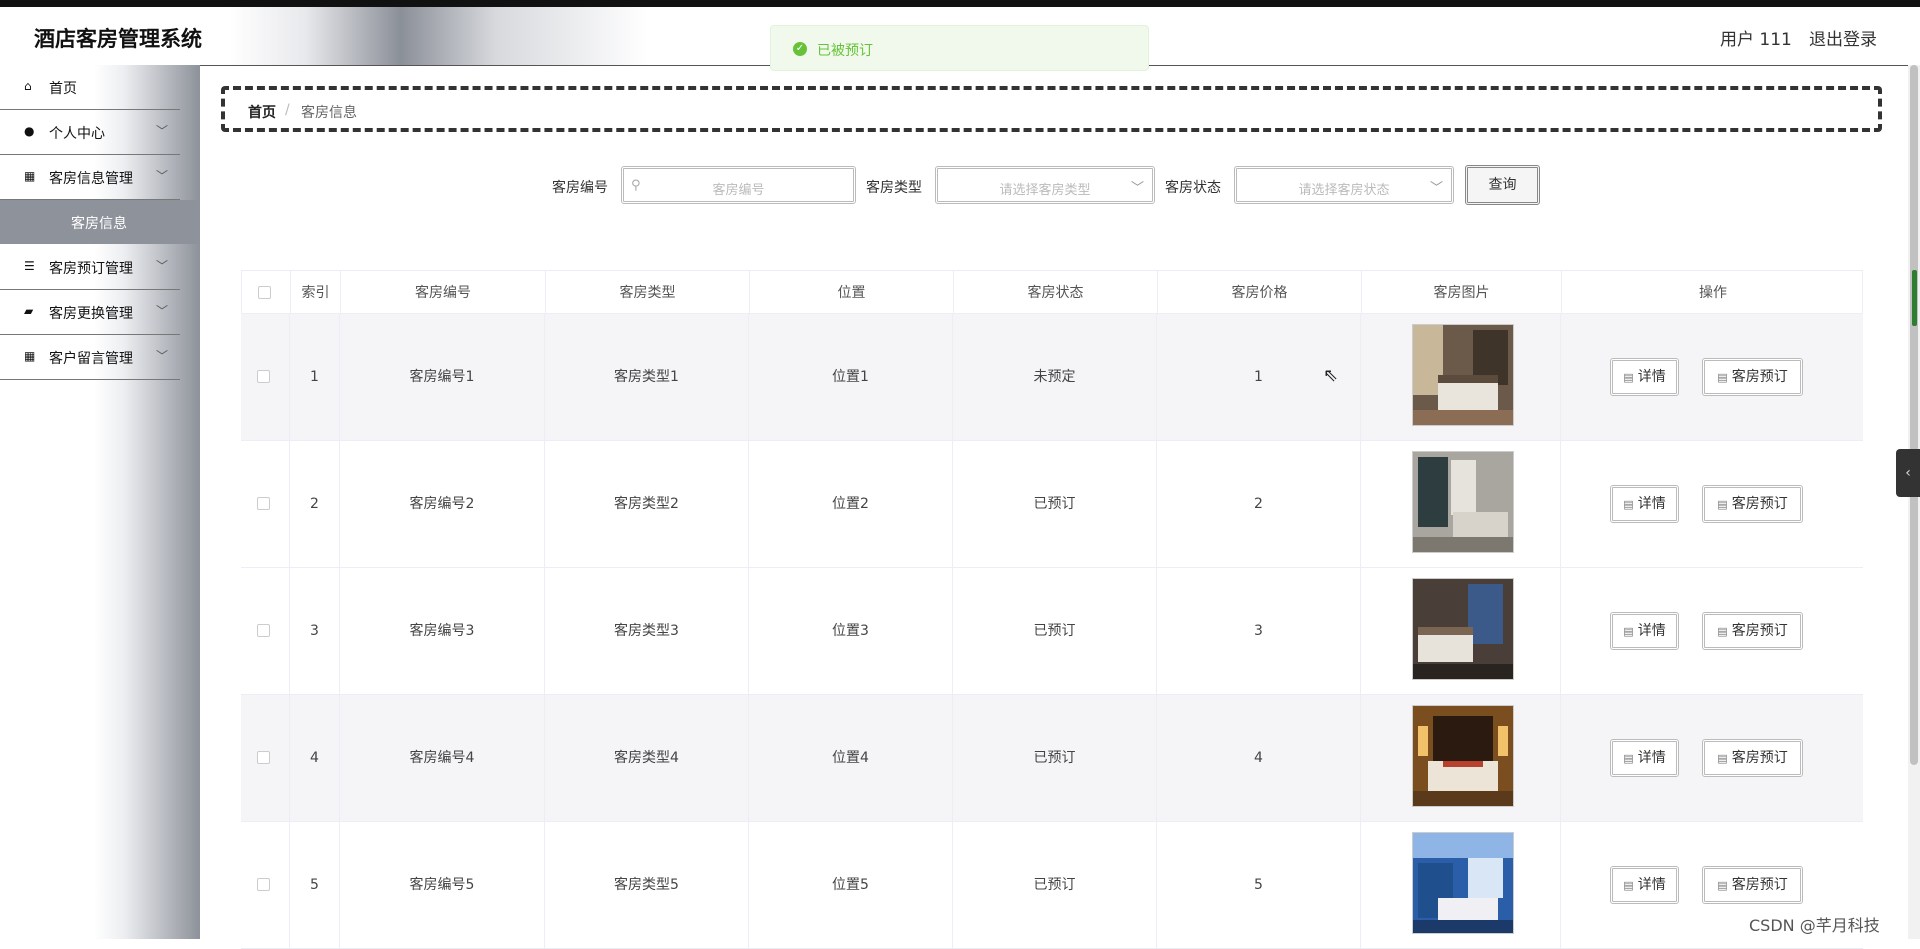 This screenshot has width=1920, height=949. Describe the element at coordinates (1259, 504) in the screenshot. I see `cell-price: 2` at that location.